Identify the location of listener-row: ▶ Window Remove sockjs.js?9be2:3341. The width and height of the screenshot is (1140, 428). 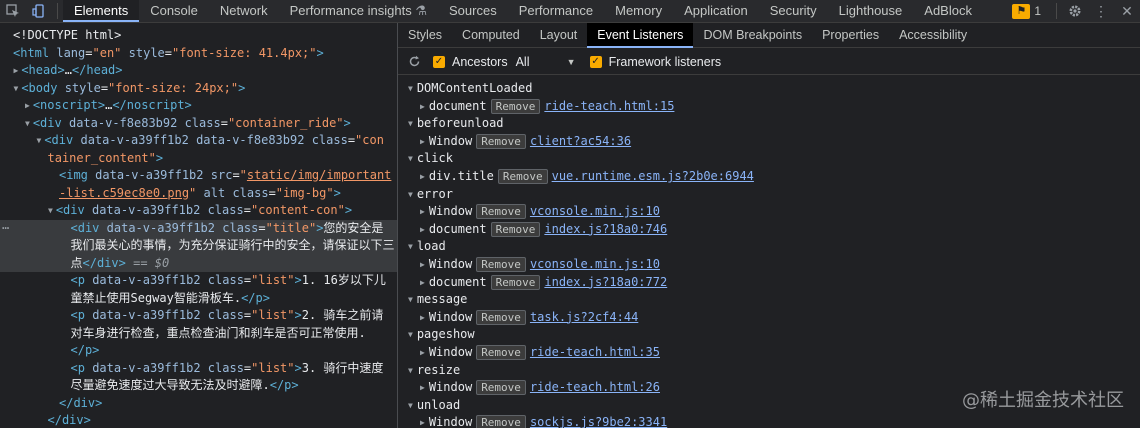
(543, 421).